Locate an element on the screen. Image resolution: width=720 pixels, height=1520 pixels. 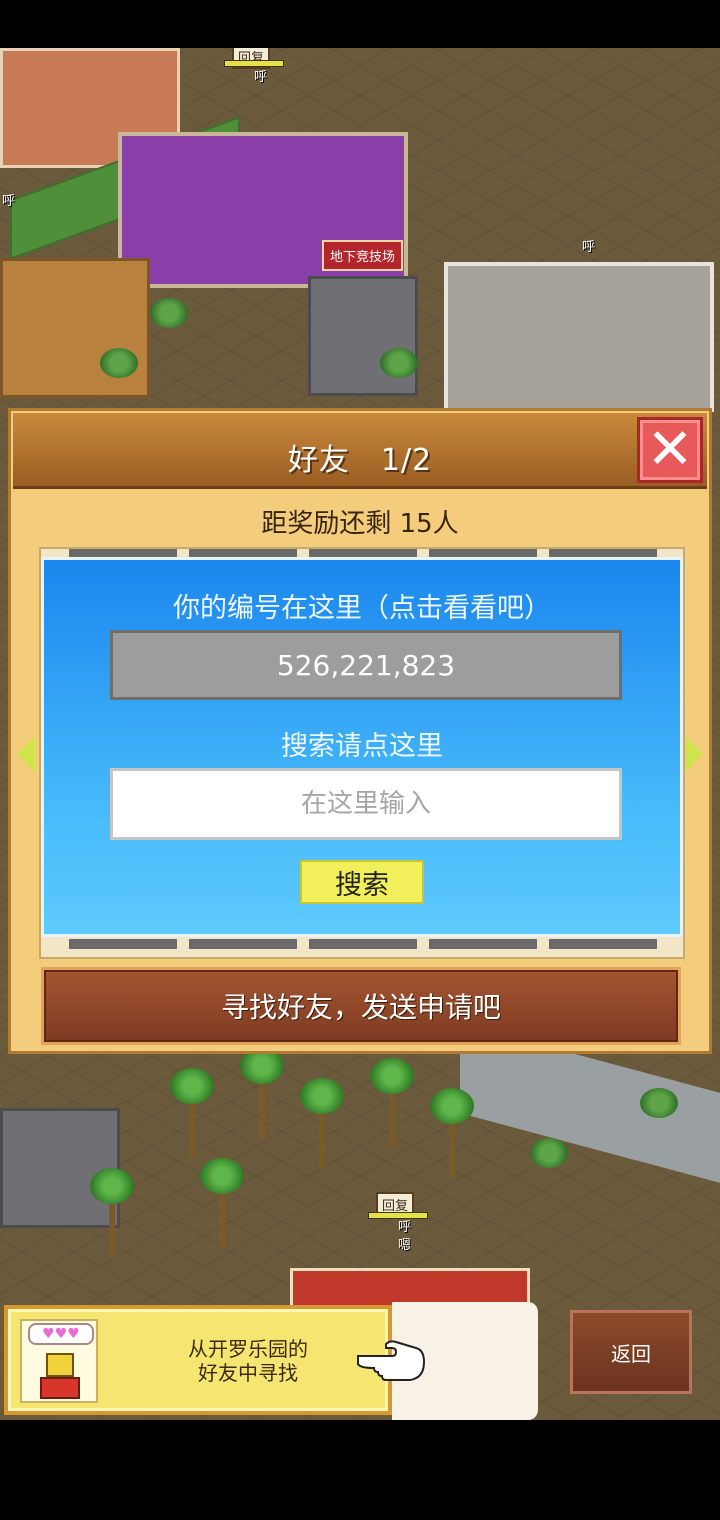
kairo-friend-hint: ♥♥♥ 从开罗乐园的 好友中寻找 is located at coordinates (198, 1360).